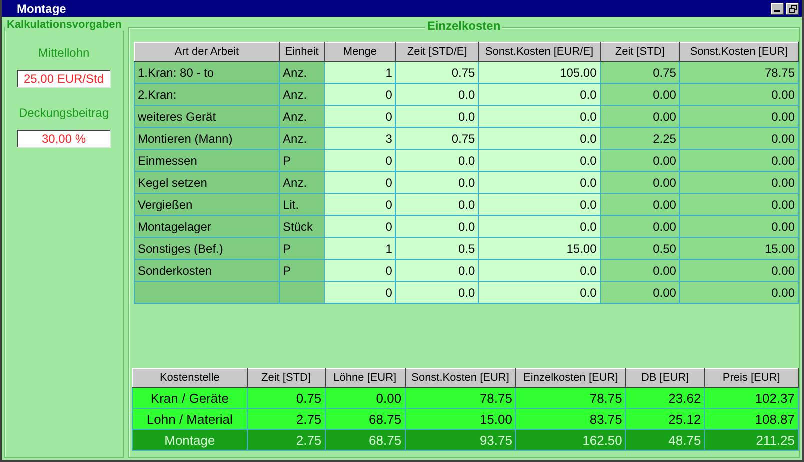 This screenshot has height=462, width=804. Describe the element at coordinates (190, 378) in the screenshot. I see `column-header: Kostenstelle` at that location.